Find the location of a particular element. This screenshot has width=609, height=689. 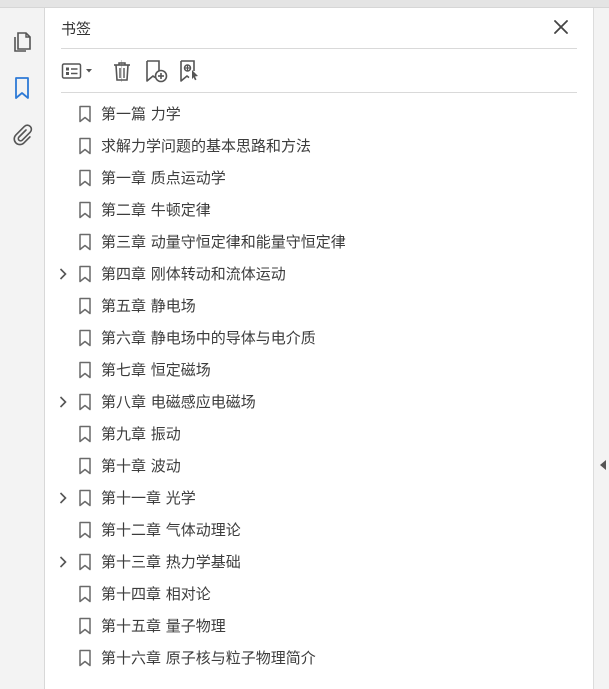

bookmark-item: 第八章 电磁感应电磁场 is located at coordinates (315, 402).